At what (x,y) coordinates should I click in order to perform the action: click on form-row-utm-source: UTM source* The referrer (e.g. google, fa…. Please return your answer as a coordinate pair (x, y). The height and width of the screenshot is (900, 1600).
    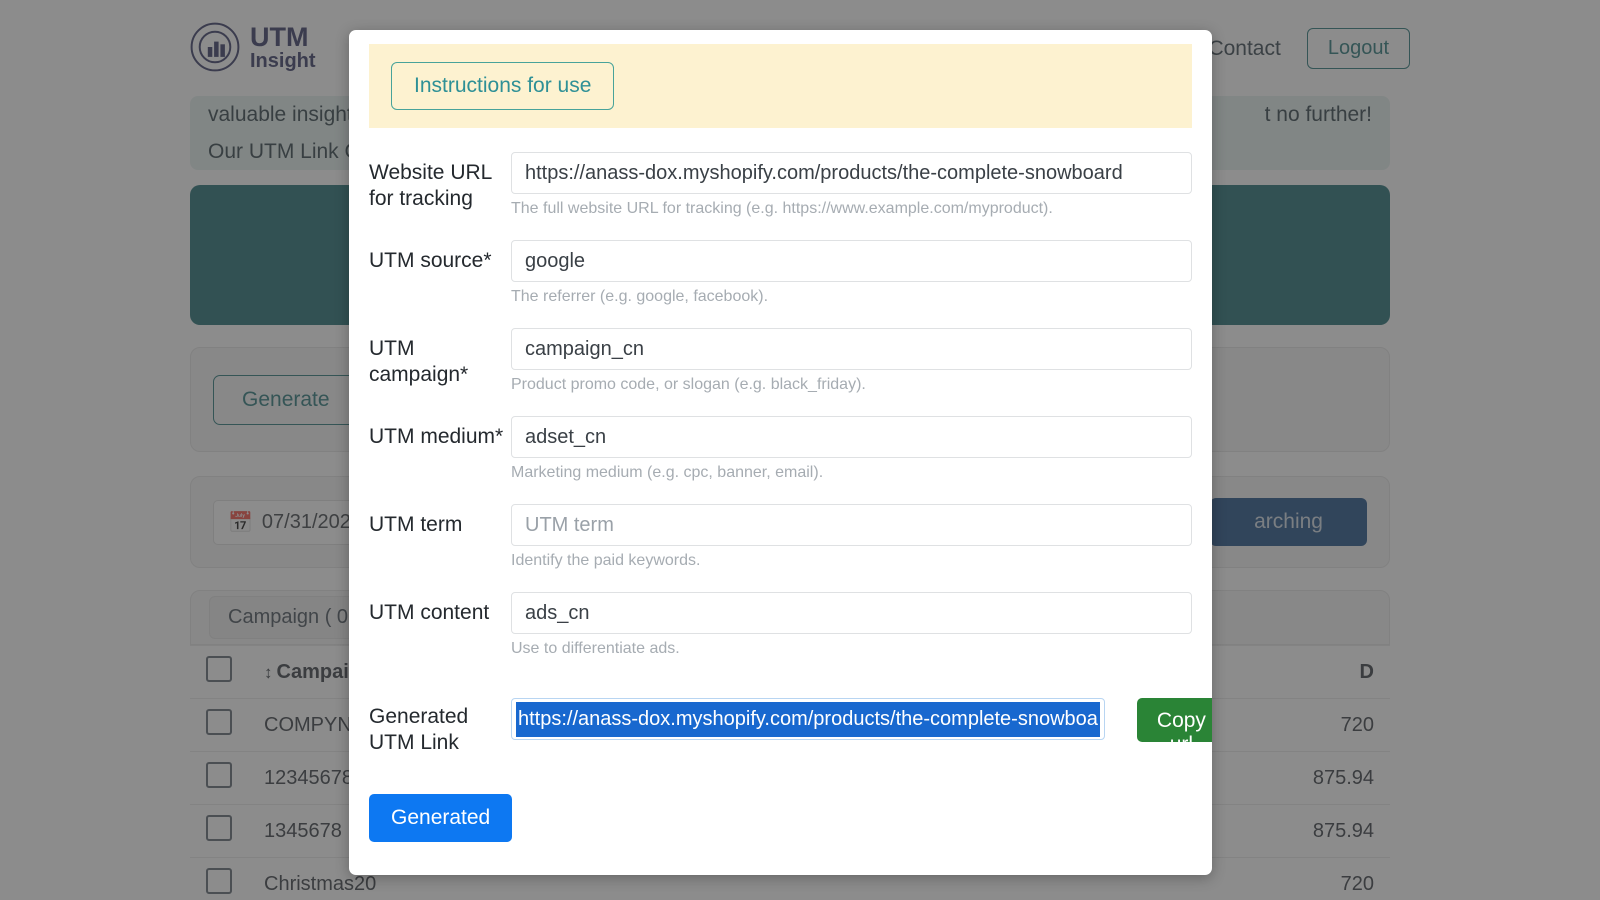
    Looking at the image, I should click on (780, 273).